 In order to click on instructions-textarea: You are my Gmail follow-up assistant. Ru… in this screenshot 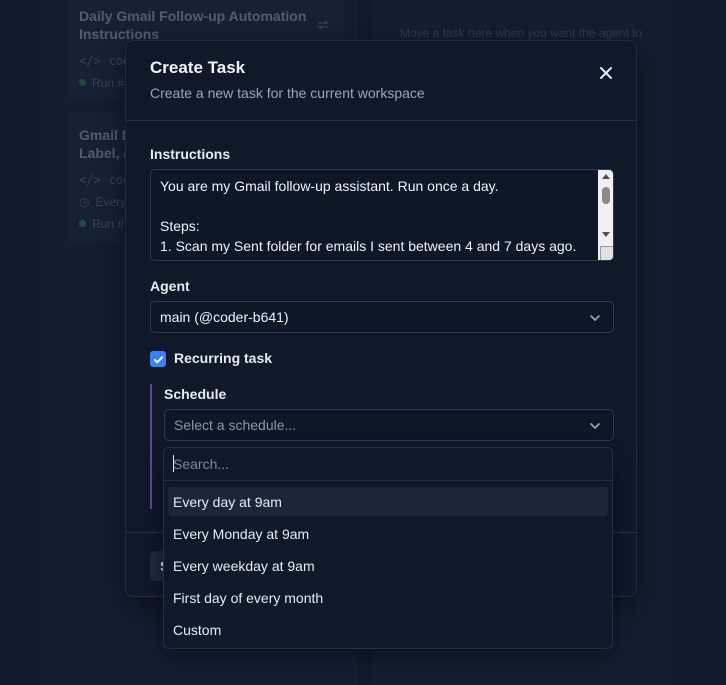, I will do `click(382, 215)`.